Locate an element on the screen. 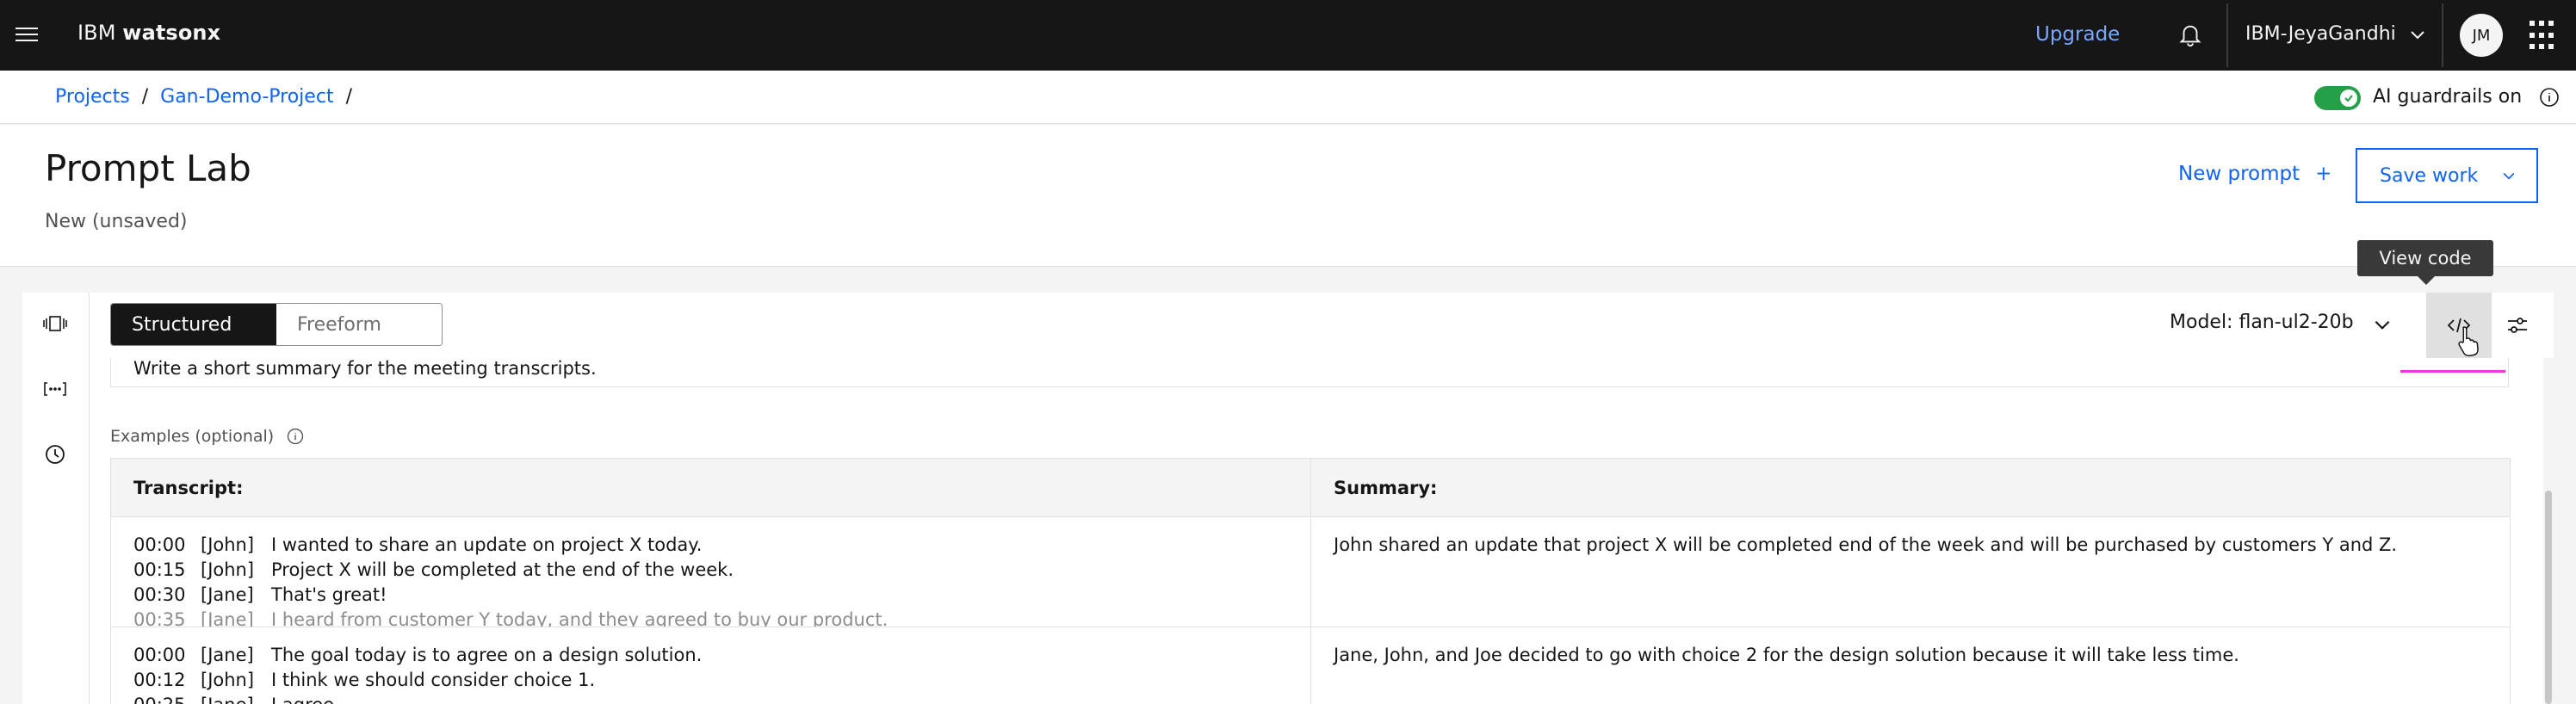  left-rail is located at coordinates (56, 498).